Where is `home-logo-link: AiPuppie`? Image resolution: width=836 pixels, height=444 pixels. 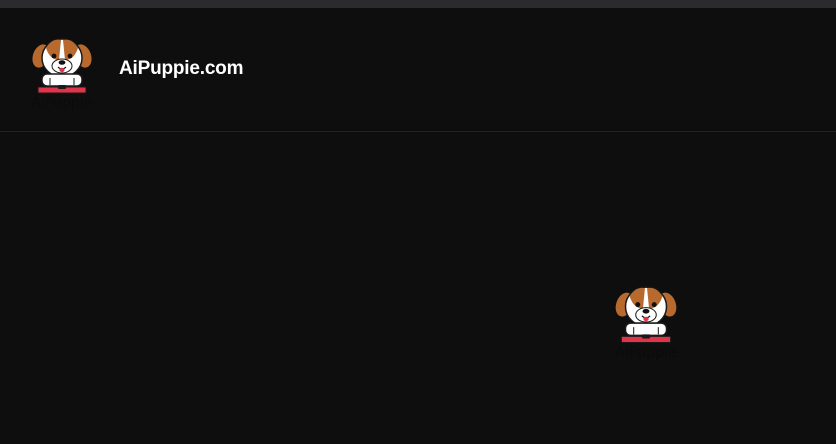
home-logo-link: AiPuppie is located at coordinates (62, 72).